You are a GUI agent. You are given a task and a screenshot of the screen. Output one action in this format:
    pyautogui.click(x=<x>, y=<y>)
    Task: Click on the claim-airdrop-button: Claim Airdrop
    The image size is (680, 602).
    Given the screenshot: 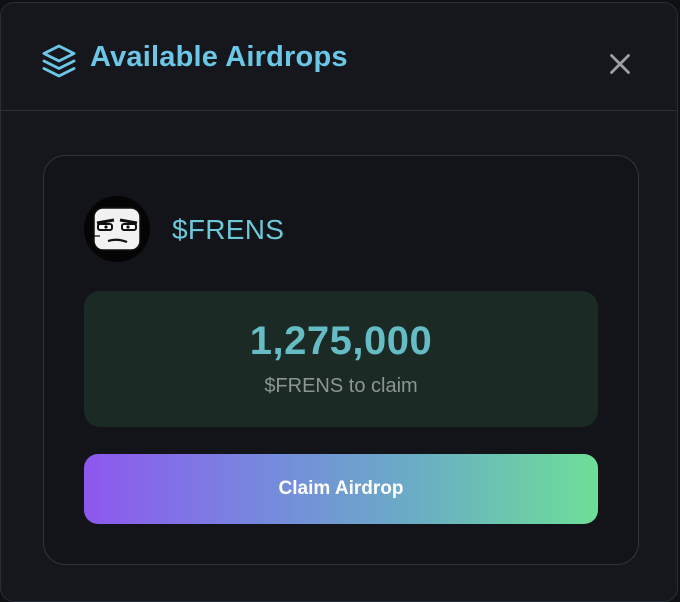 What is the action you would take?
    pyautogui.click(x=341, y=489)
    